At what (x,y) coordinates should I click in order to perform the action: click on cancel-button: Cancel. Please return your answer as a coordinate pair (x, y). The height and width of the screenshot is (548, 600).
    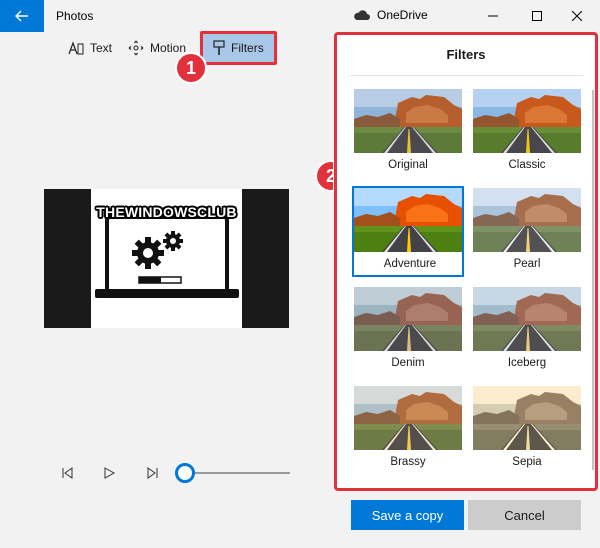
    Looking at the image, I should click on (524, 515).